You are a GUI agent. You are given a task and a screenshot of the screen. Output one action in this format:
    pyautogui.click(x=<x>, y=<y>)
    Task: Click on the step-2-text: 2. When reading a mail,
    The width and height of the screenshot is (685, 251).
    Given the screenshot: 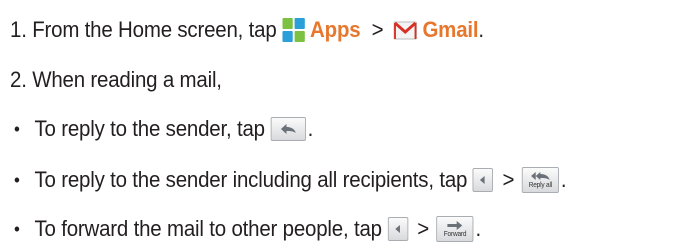 What is the action you would take?
    pyautogui.click(x=116, y=79)
    